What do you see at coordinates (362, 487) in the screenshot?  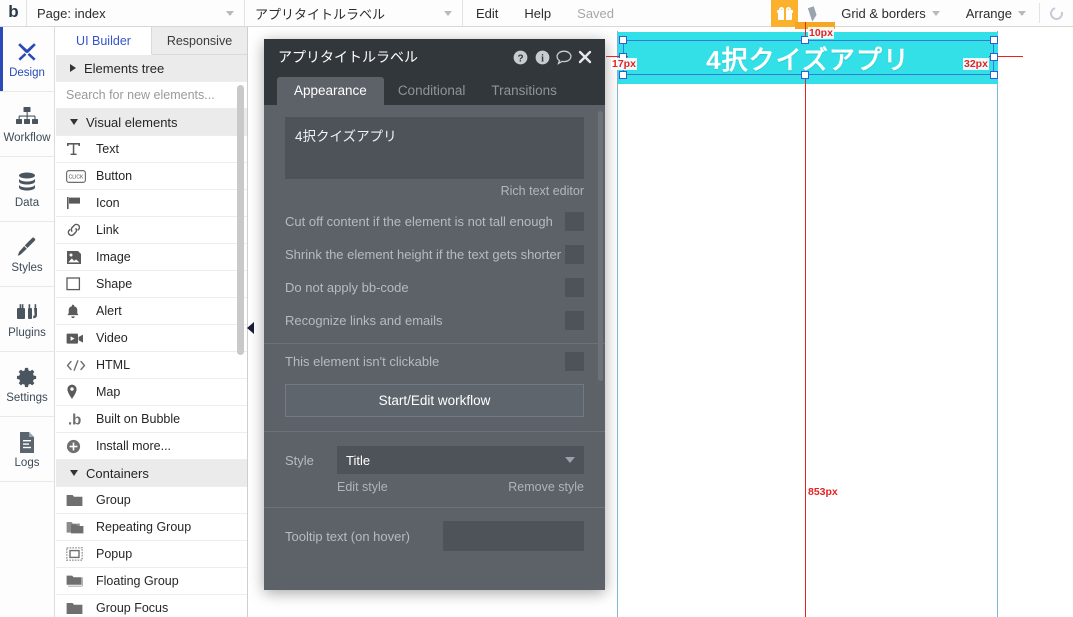 I see `edit-style-link: Edit style` at bounding box center [362, 487].